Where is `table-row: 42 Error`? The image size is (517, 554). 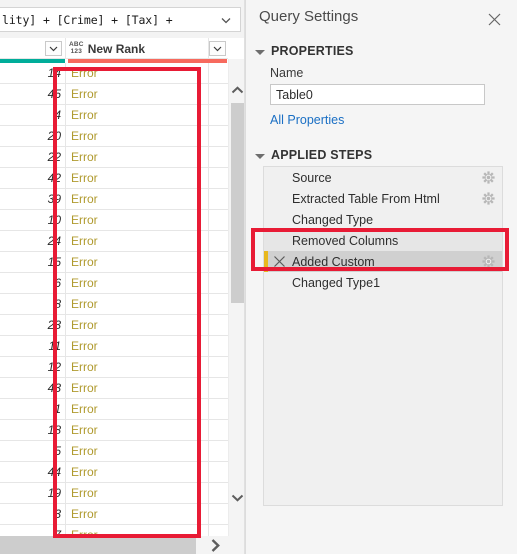 table-row: 42 Error is located at coordinates (114, 178).